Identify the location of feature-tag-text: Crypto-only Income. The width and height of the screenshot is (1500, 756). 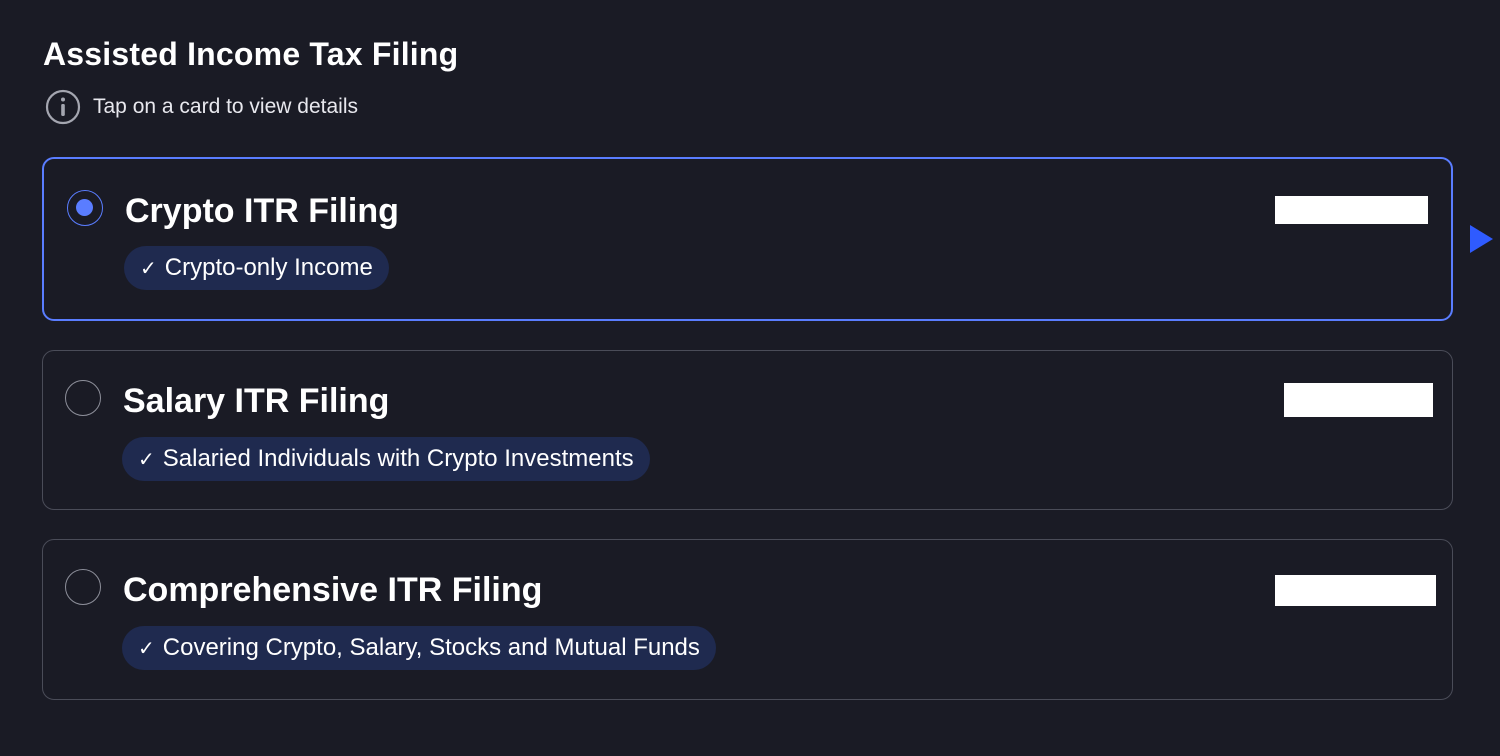
(268, 267).